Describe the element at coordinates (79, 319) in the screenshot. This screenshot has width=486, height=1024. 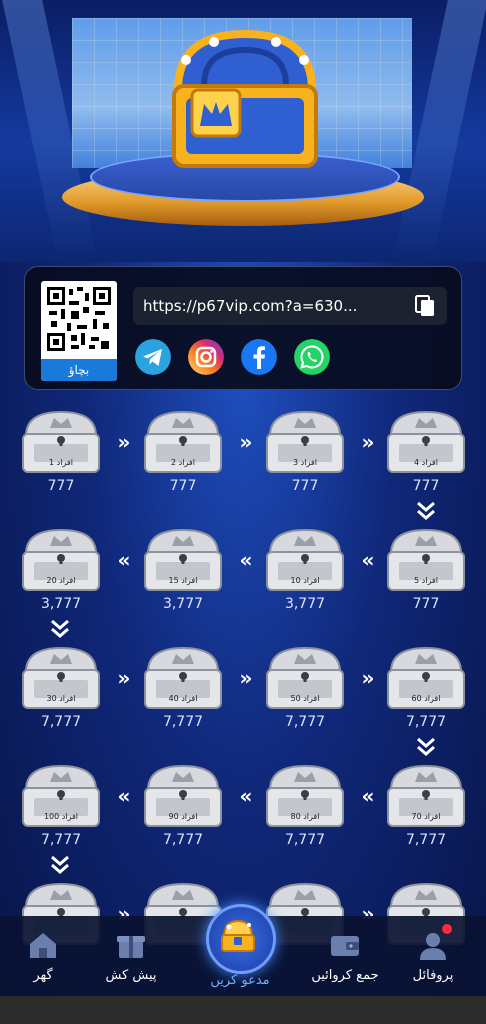
I see `qr-code-icon` at that location.